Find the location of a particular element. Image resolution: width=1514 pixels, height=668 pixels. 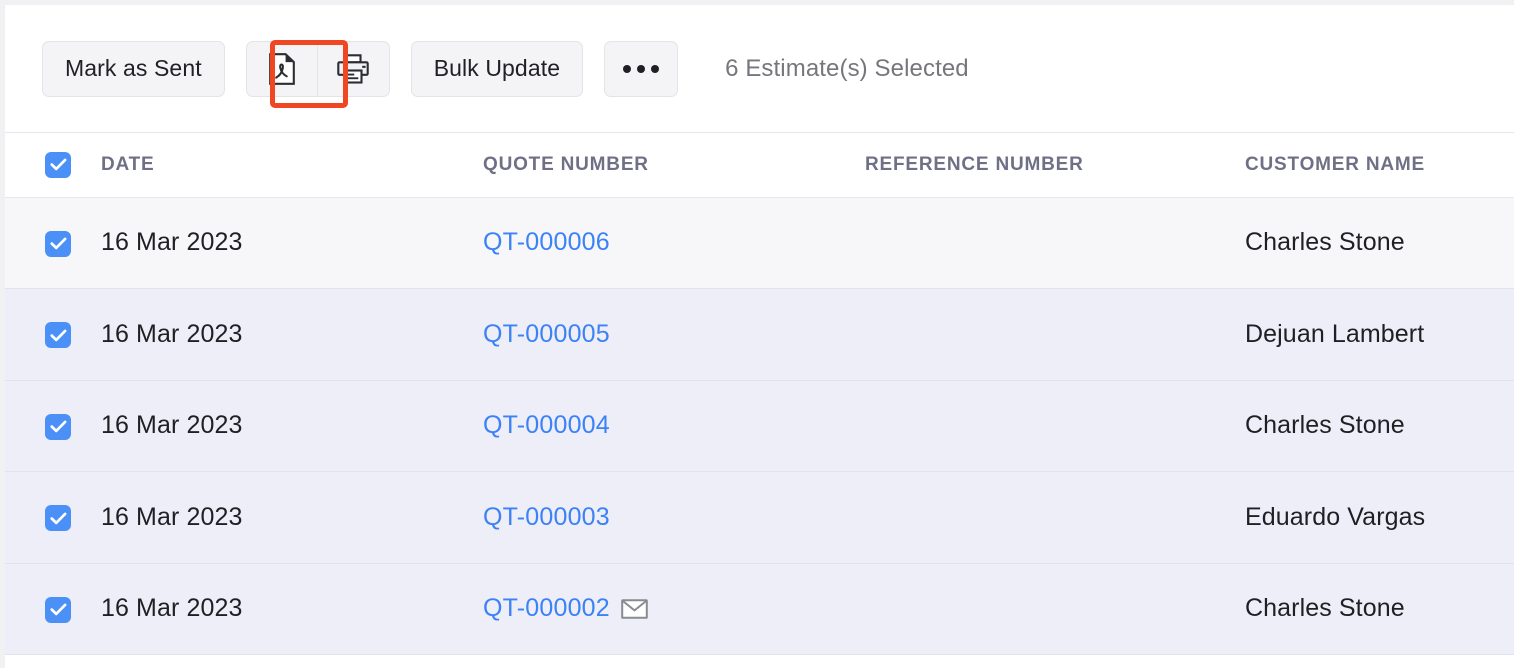

cell-quote-number: QT-000002 is located at coordinates (674, 609).